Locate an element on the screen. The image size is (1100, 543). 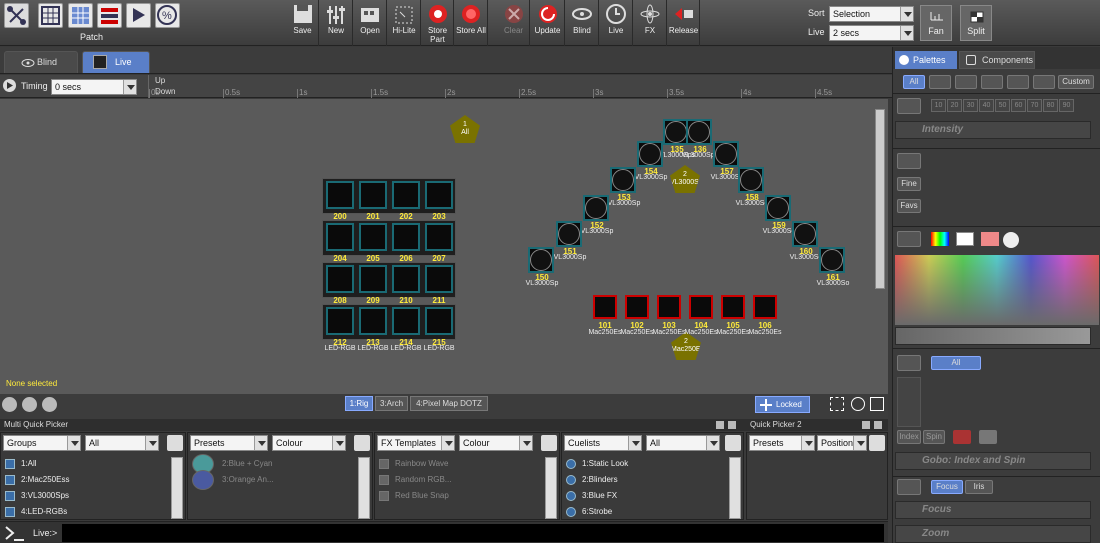
new-button: New is located at coordinates (336, 23).